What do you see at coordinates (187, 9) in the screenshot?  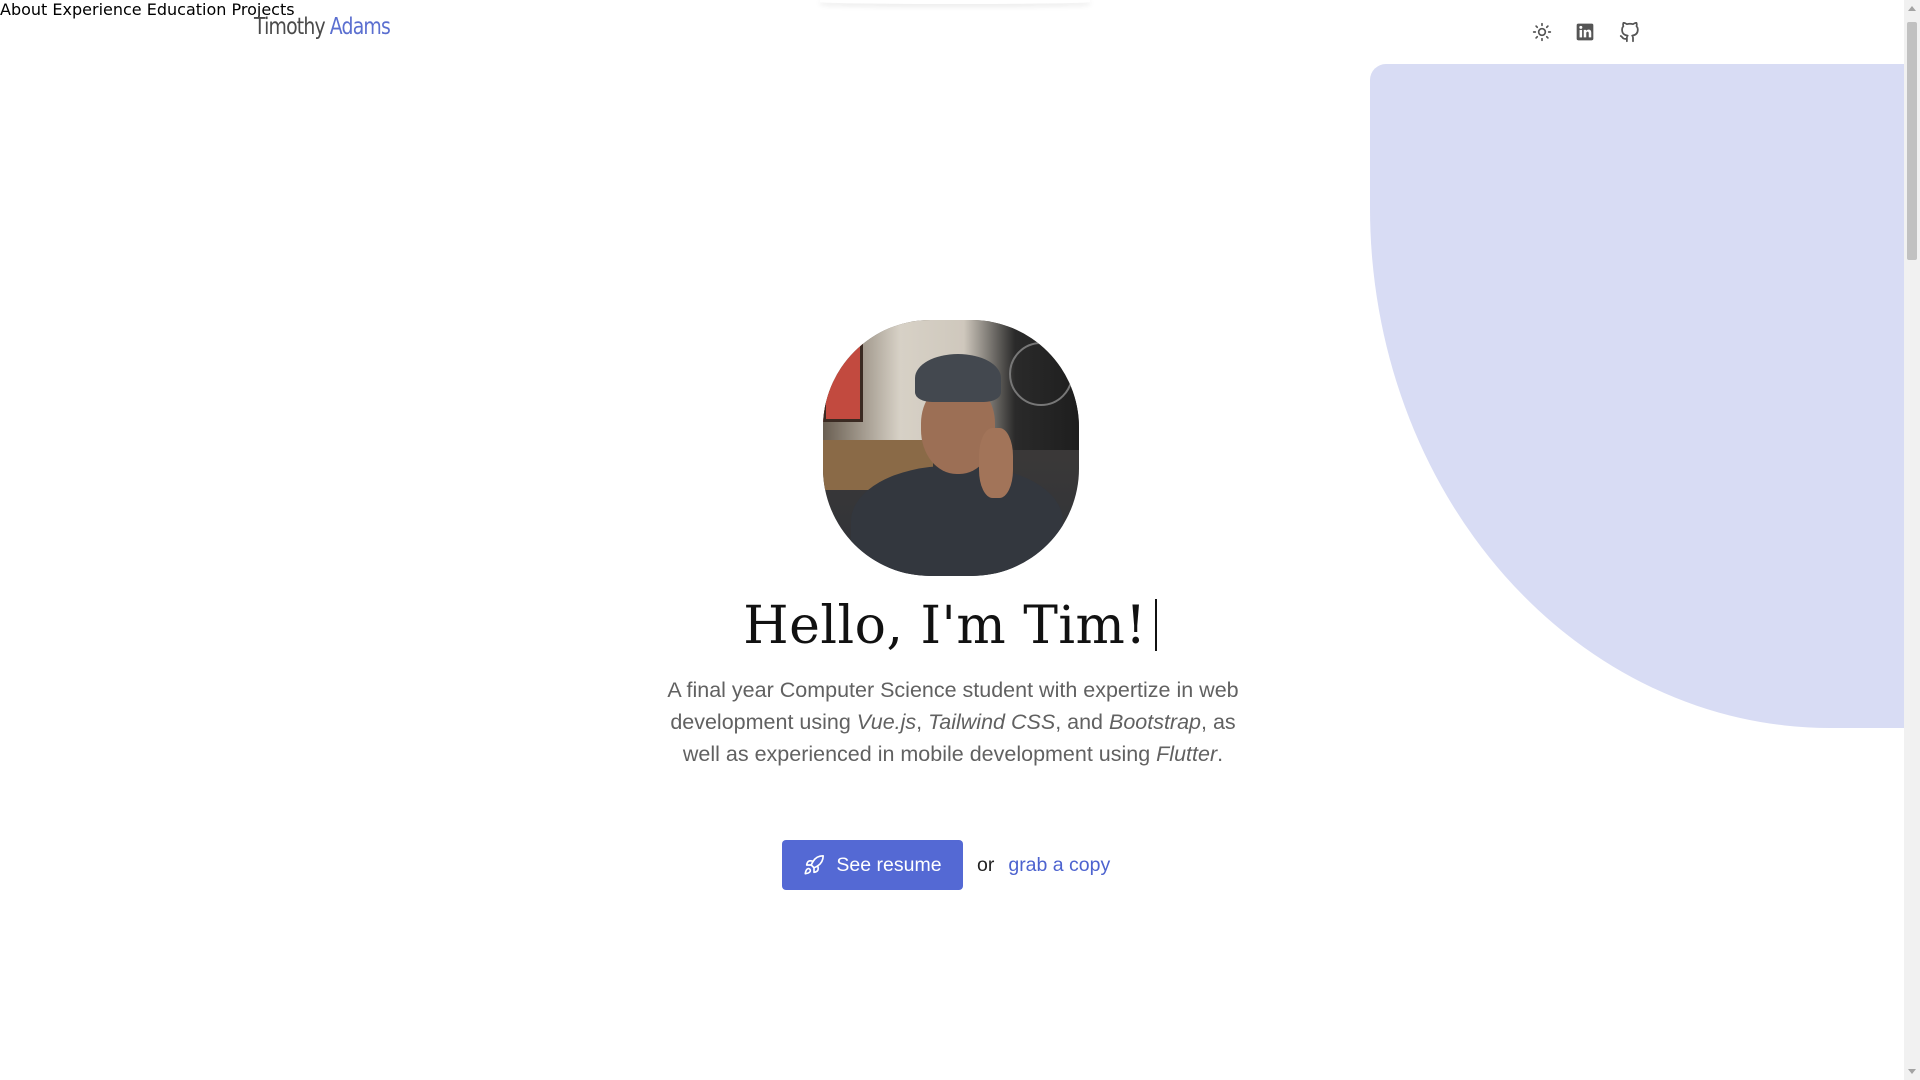 I see `nav-education: Education` at bounding box center [187, 9].